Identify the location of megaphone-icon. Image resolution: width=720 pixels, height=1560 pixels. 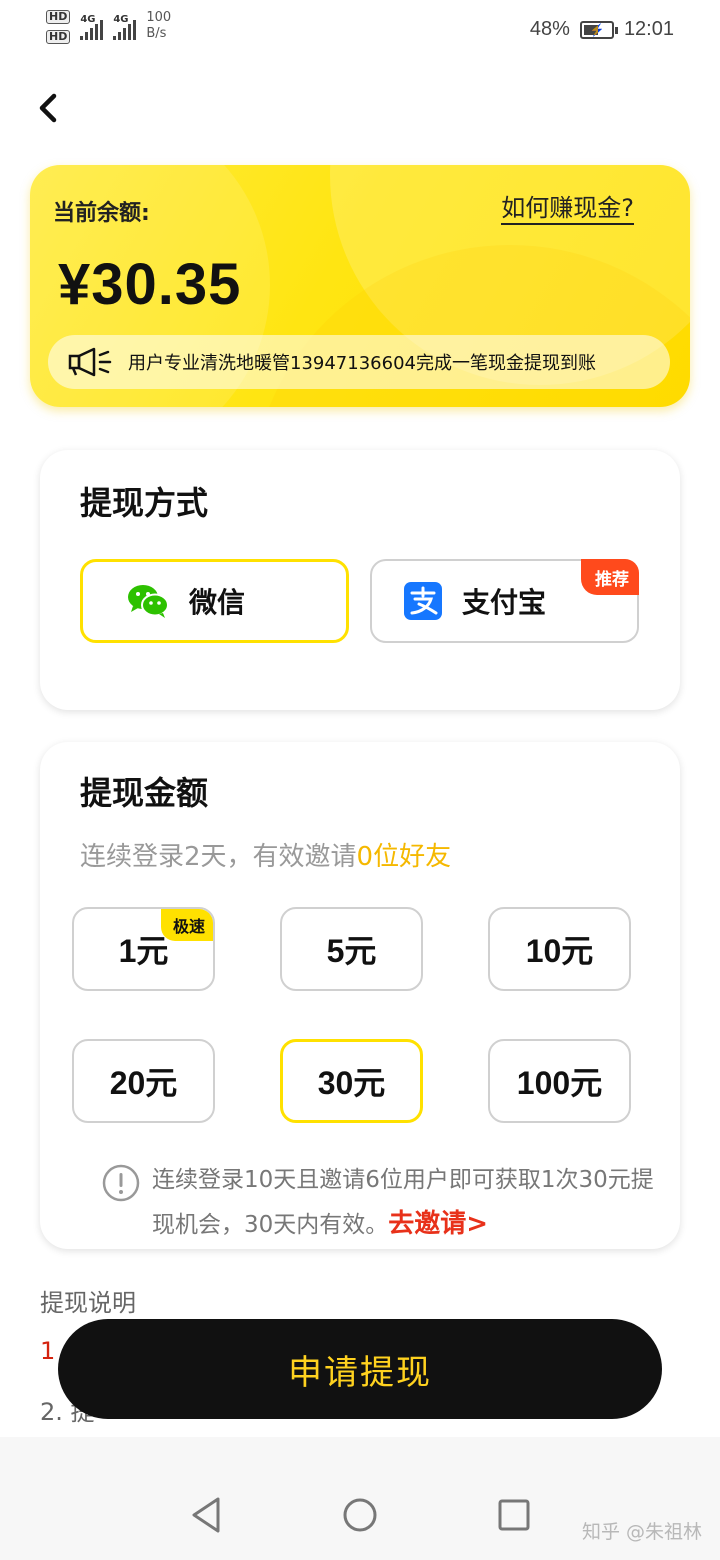
(90, 362).